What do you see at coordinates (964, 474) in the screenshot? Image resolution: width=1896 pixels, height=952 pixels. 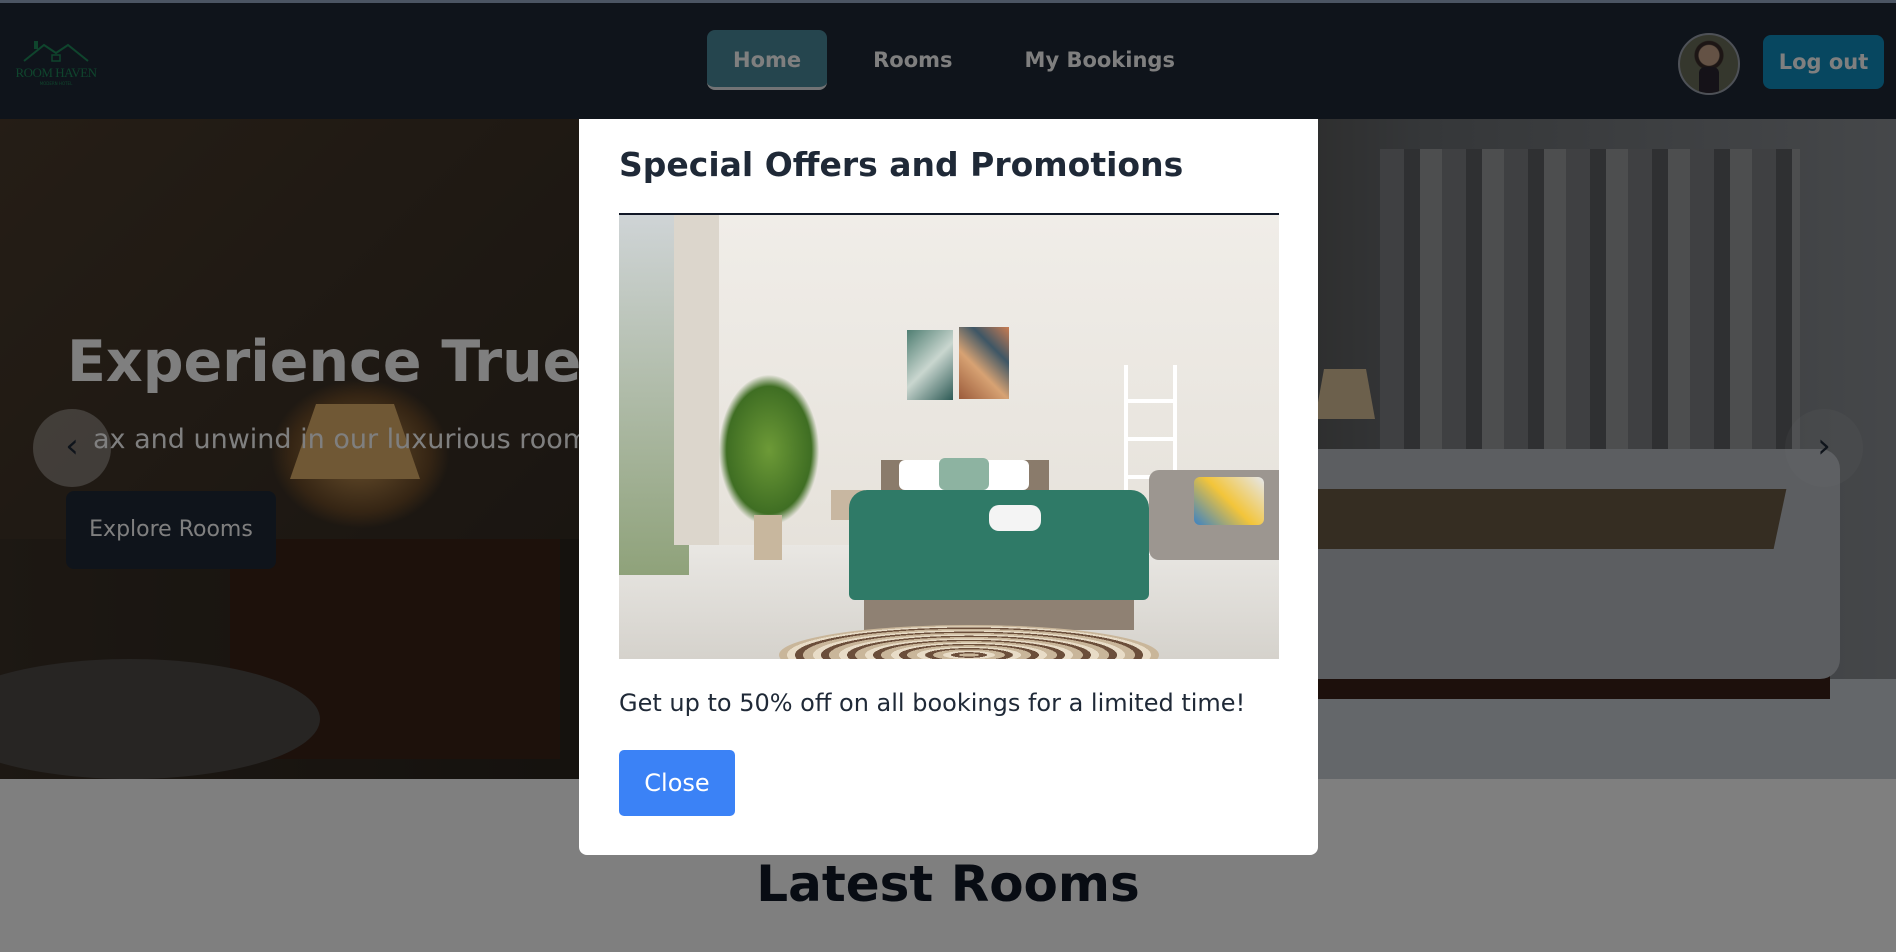 I see `img-pillow` at bounding box center [964, 474].